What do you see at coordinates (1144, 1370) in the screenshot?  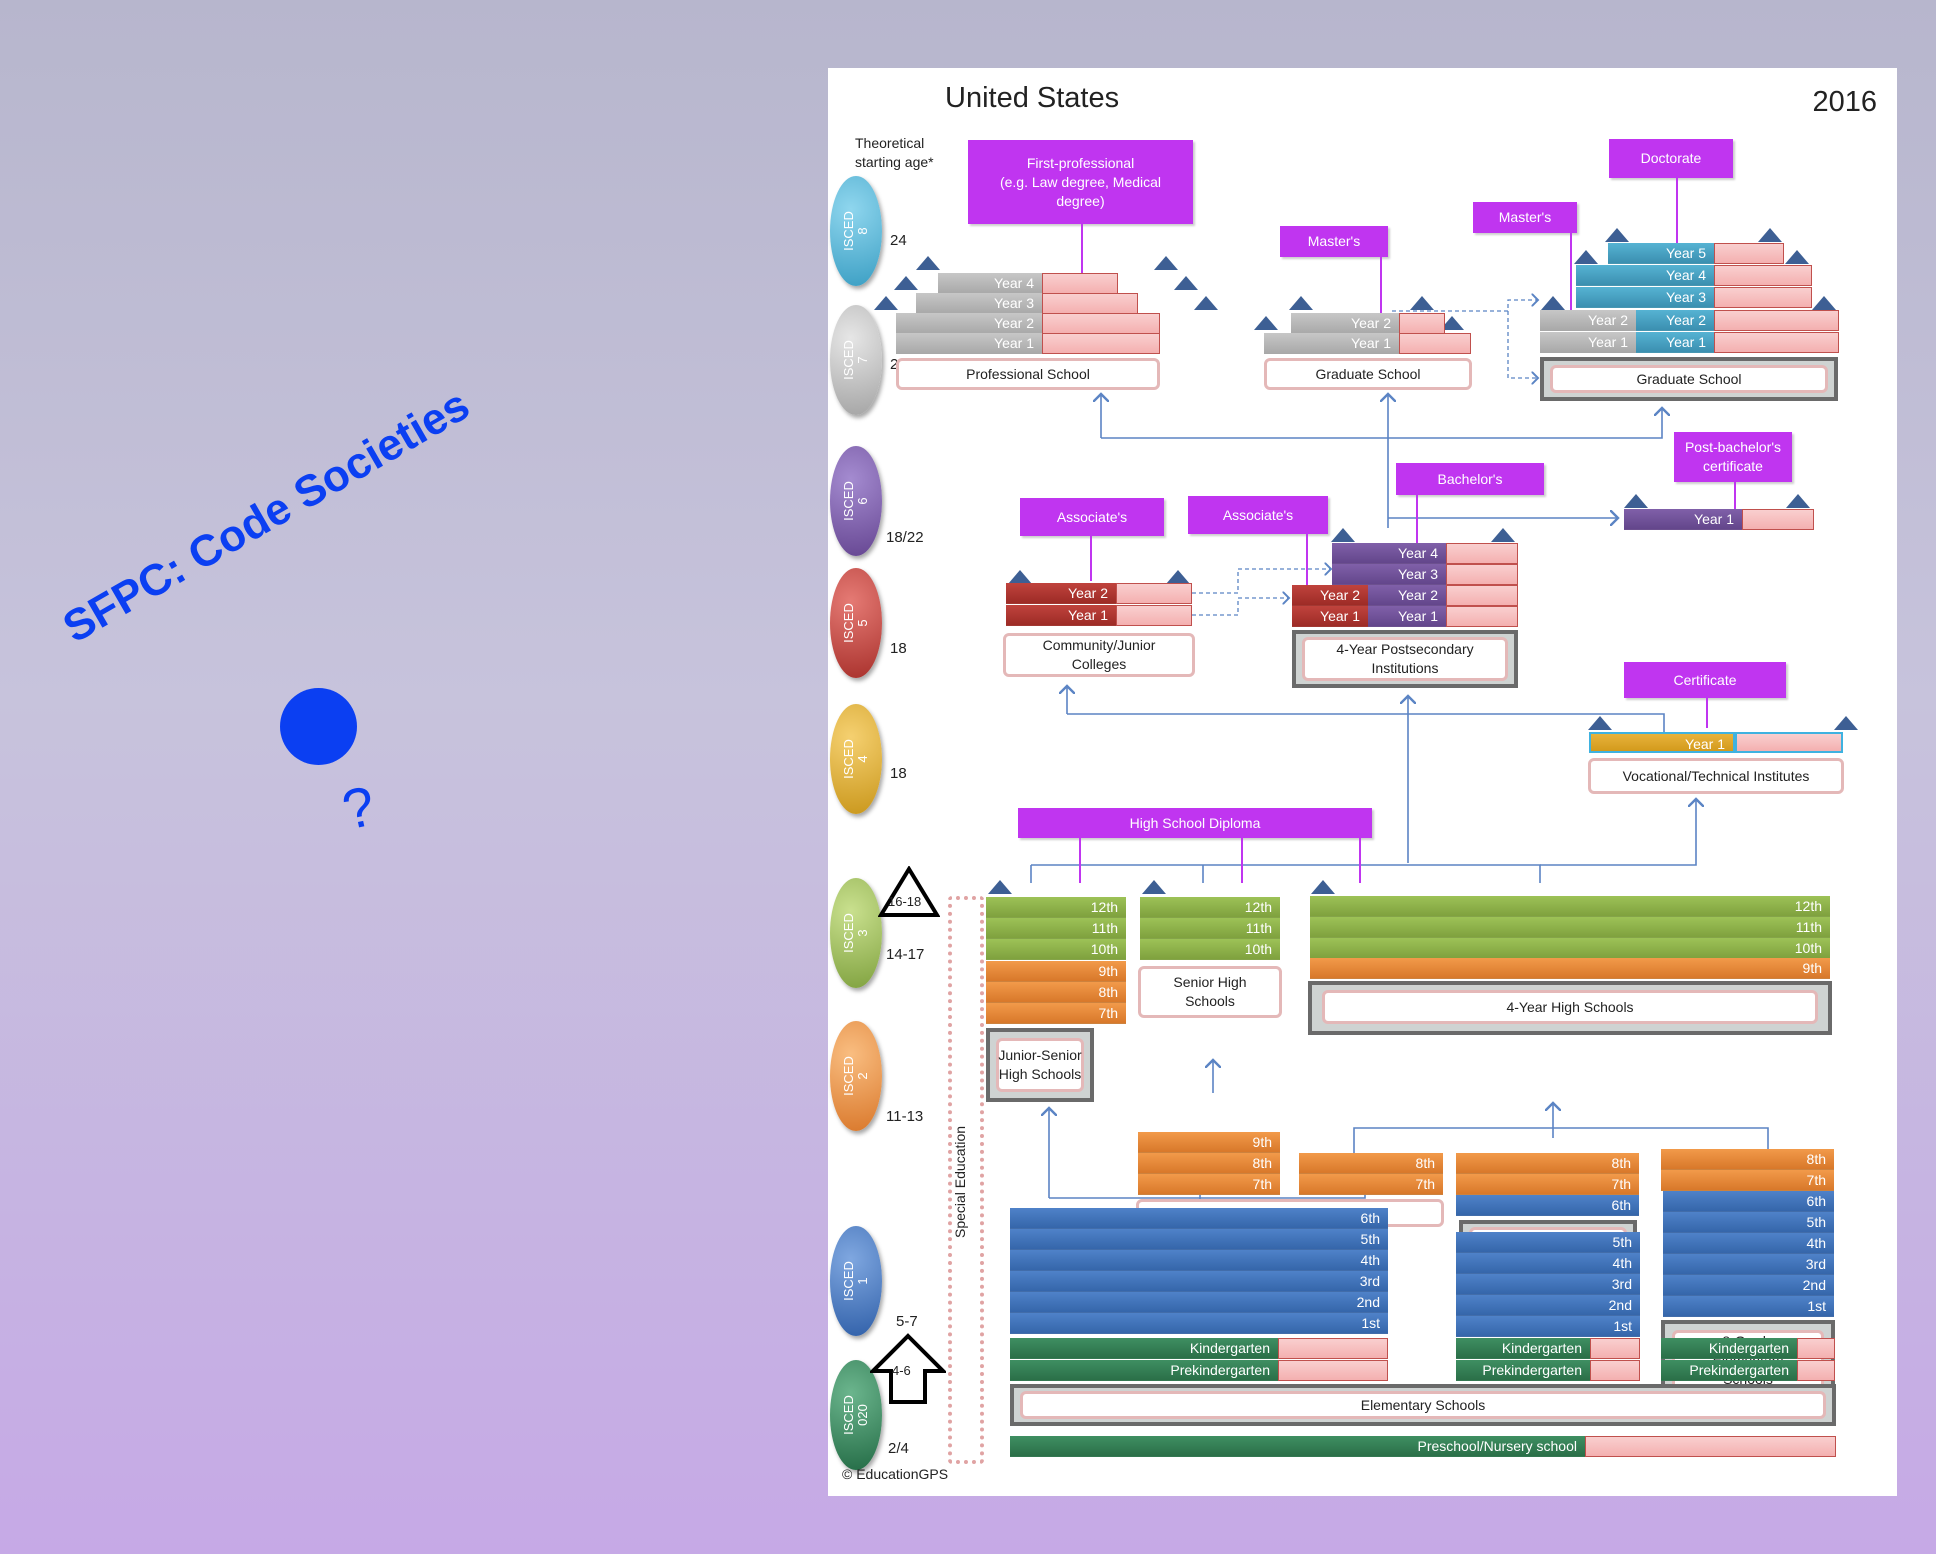 I see `pk-a: Prekindergarten` at bounding box center [1144, 1370].